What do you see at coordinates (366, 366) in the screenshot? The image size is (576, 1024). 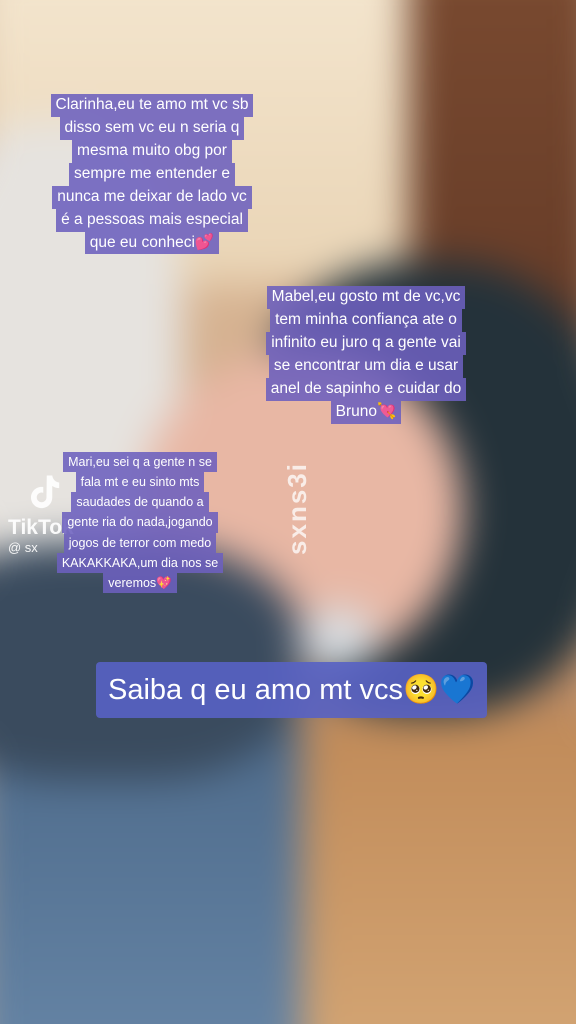 I see `caption-line: se encontrar um dia e usar` at bounding box center [366, 366].